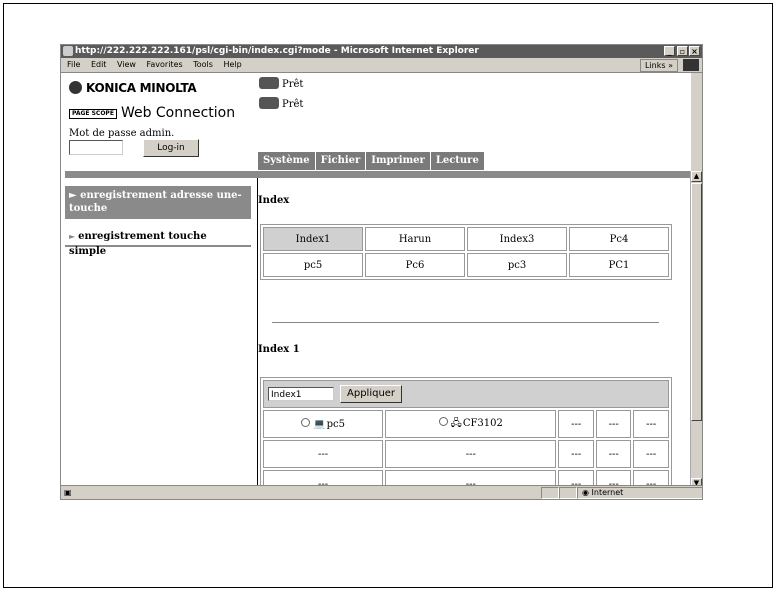 This screenshot has width=778, height=591. Describe the element at coordinates (340, 161) in the screenshot. I see `tab-fichier: Fichier` at that location.